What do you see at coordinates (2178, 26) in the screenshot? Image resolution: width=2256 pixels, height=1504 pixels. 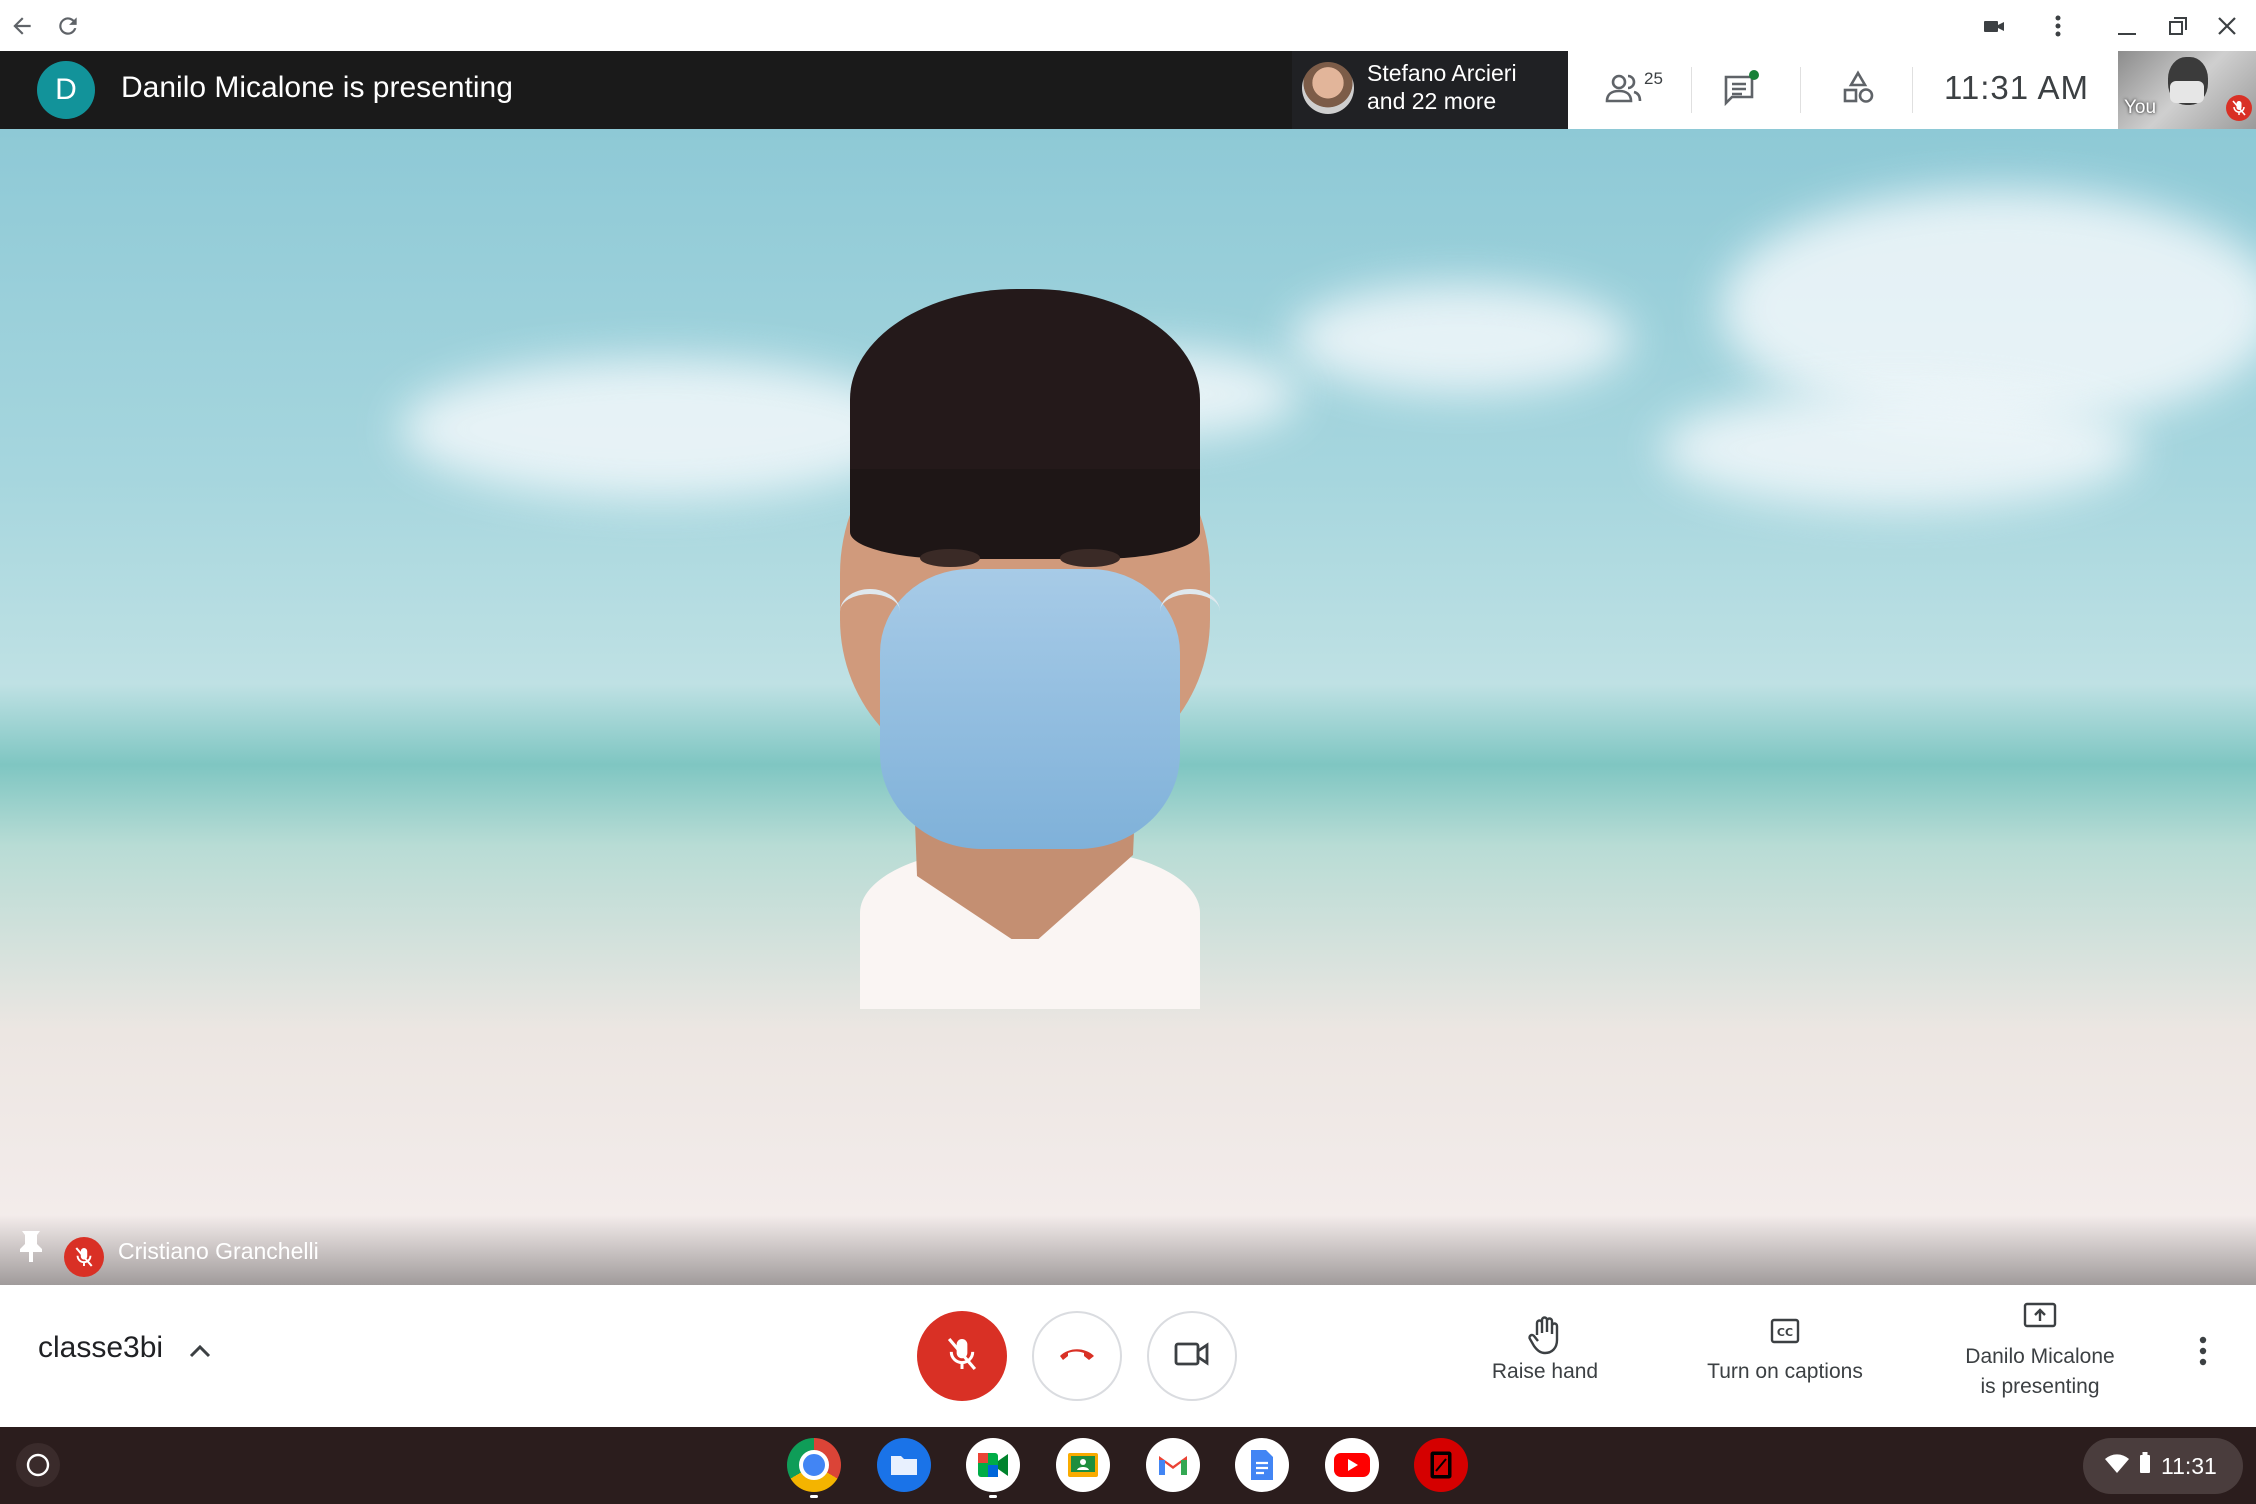 I see `restore-icon` at bounding box center [2178, 26].